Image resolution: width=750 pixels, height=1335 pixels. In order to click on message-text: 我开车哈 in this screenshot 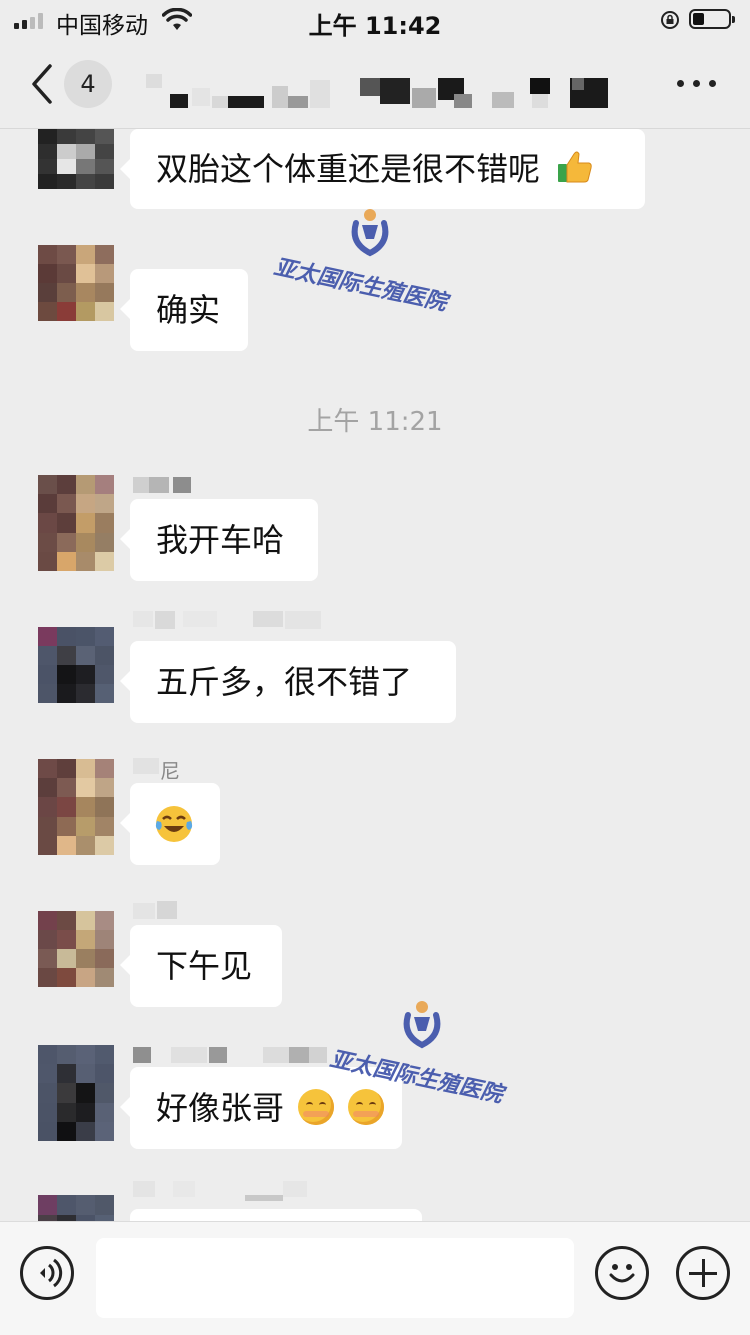, I will do `click(220, 540)`.